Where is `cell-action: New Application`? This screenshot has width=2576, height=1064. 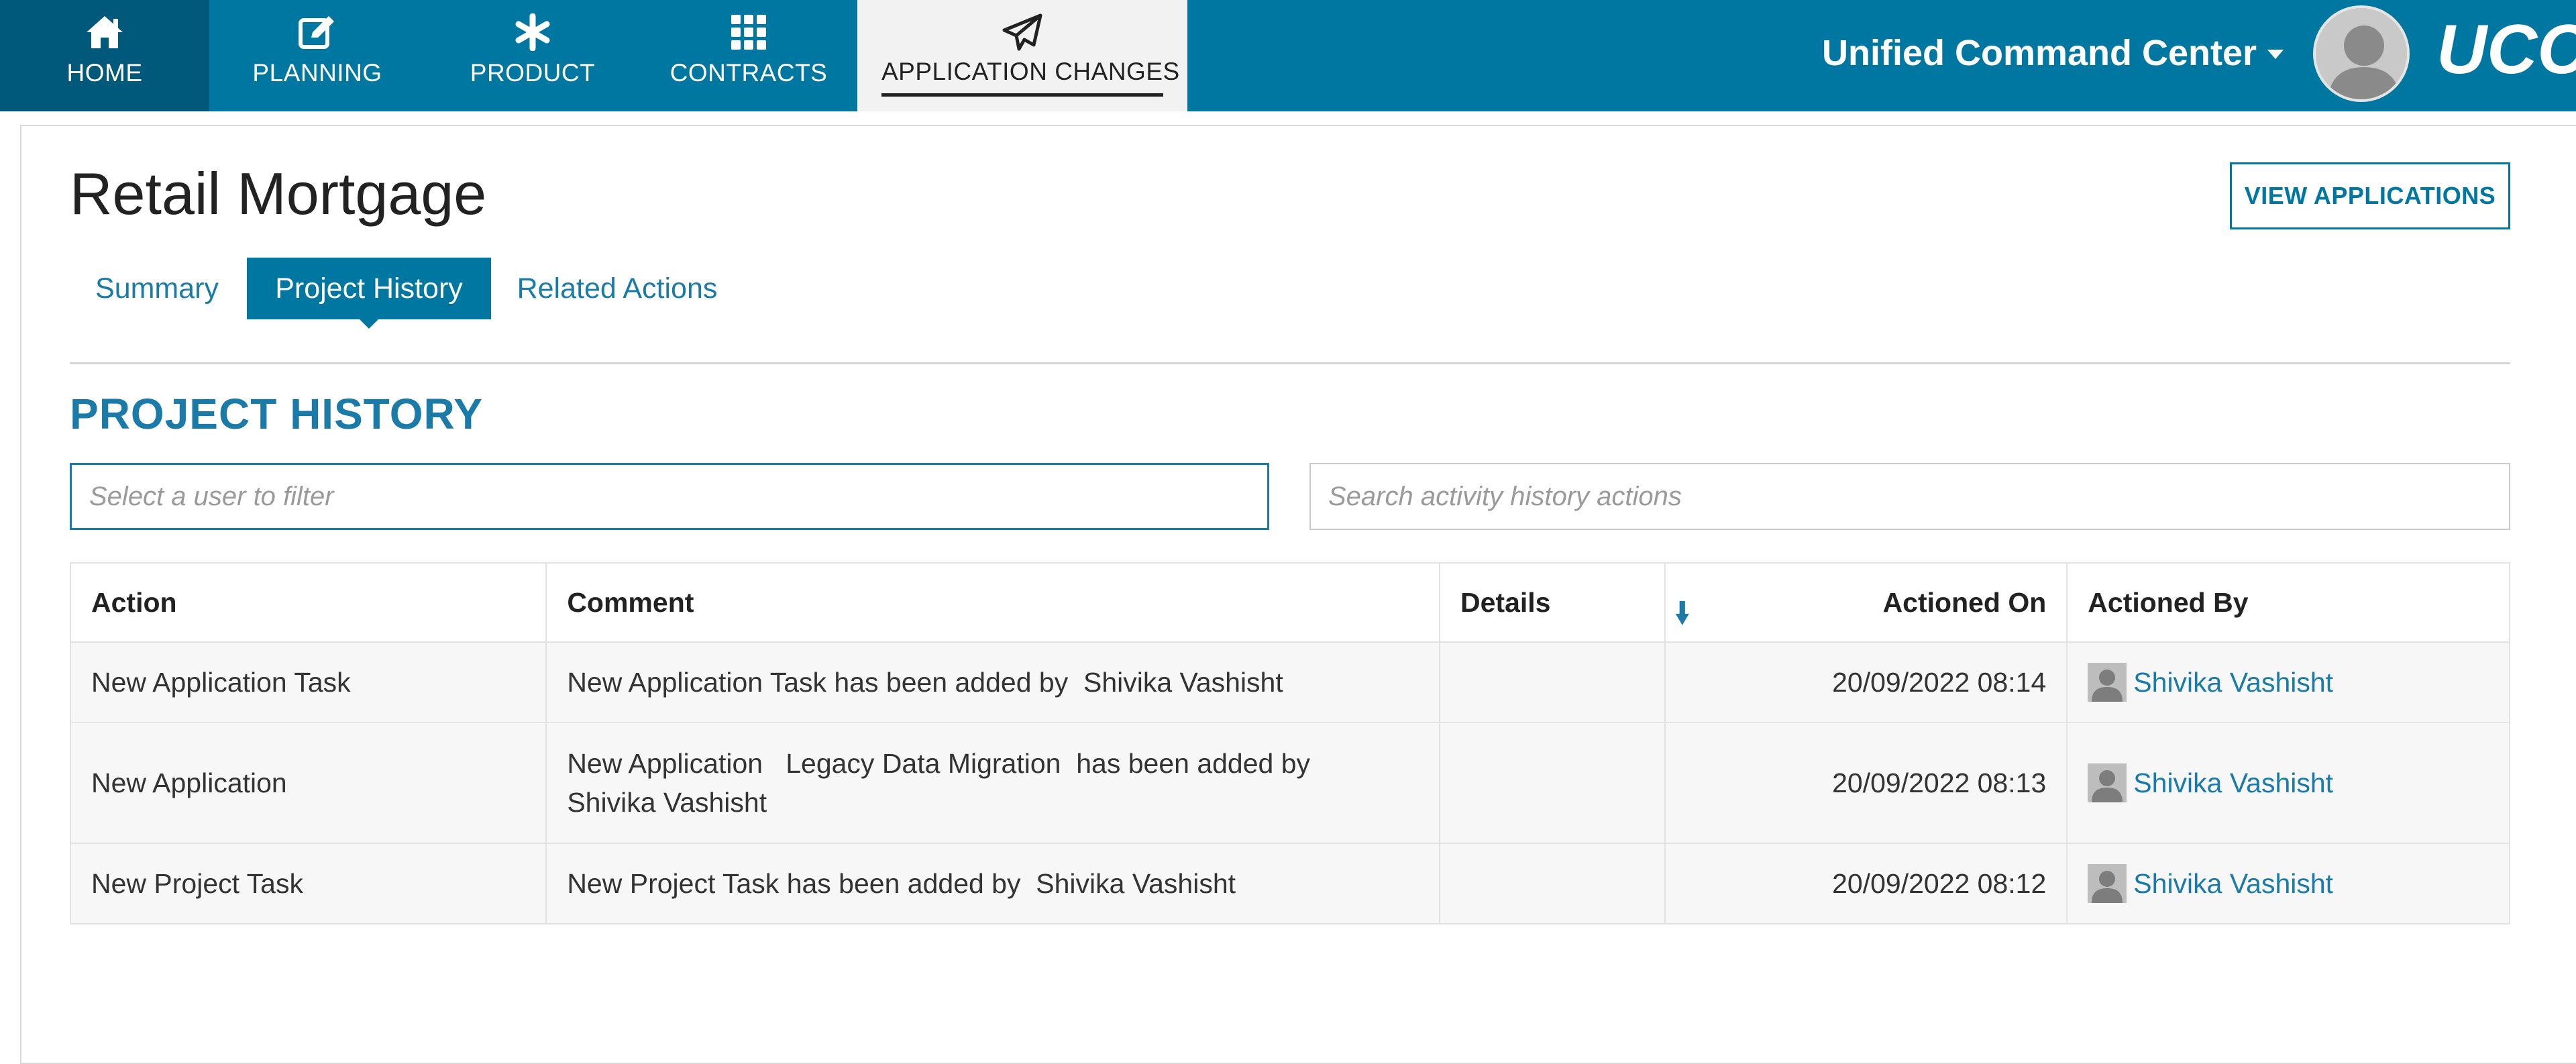
cell-action: New Application is located at coordinates (308, 783).